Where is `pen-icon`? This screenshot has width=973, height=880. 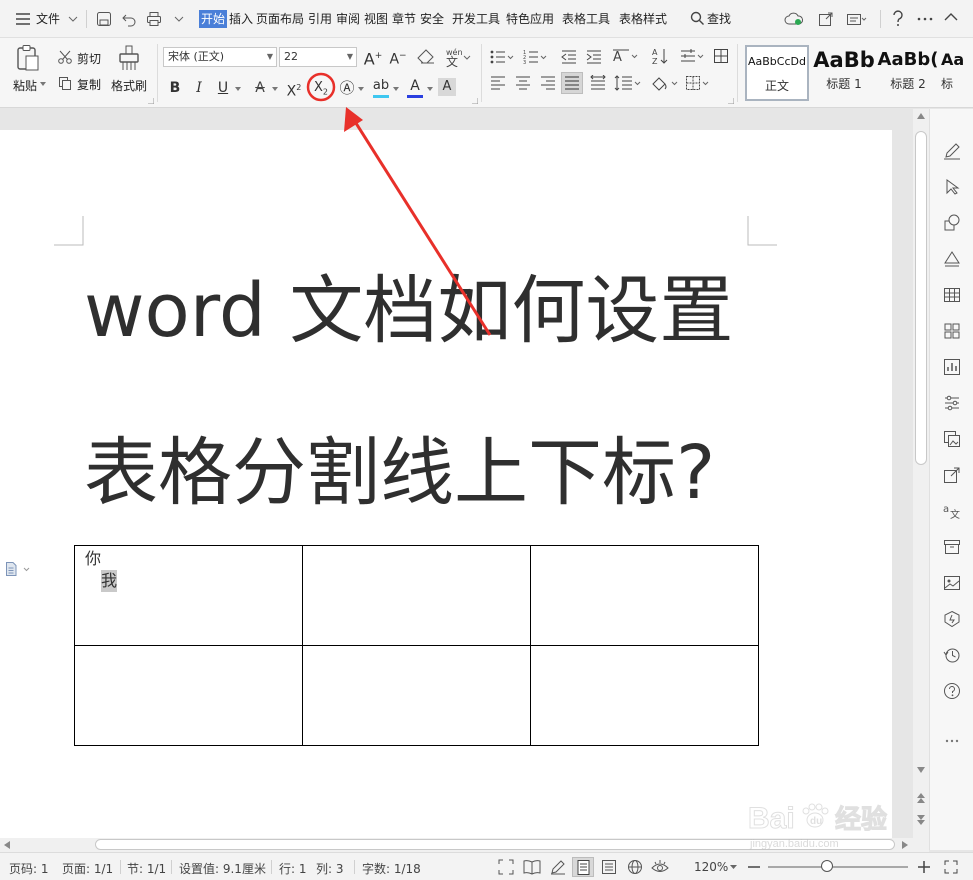 pen-icon is located at coordinates (952, 151).